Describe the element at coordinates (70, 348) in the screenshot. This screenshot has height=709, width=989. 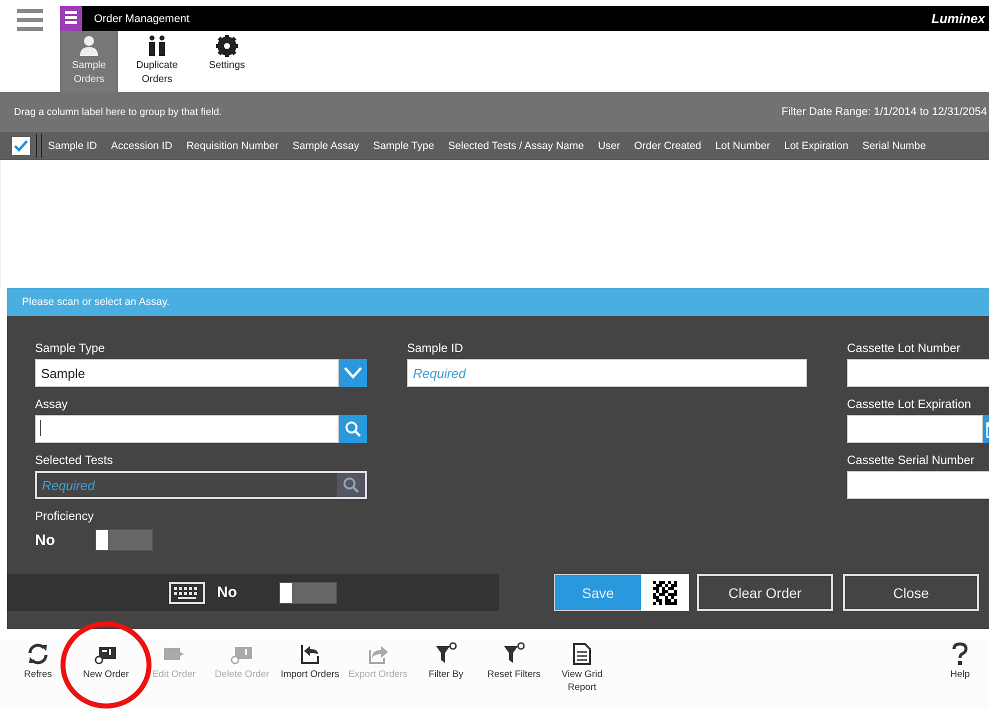
I see `field-label: Sample Type` at that location.